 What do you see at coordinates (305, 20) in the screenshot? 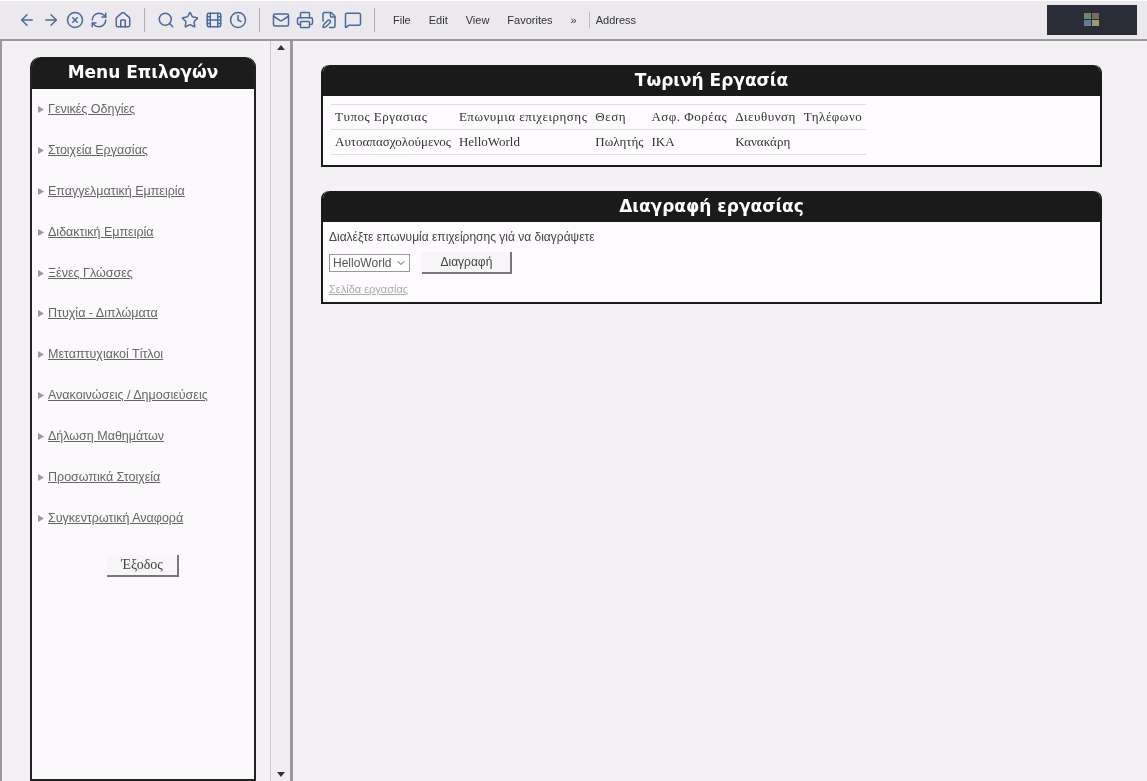
I see `printer-icon` at bounding box center [305, 20].